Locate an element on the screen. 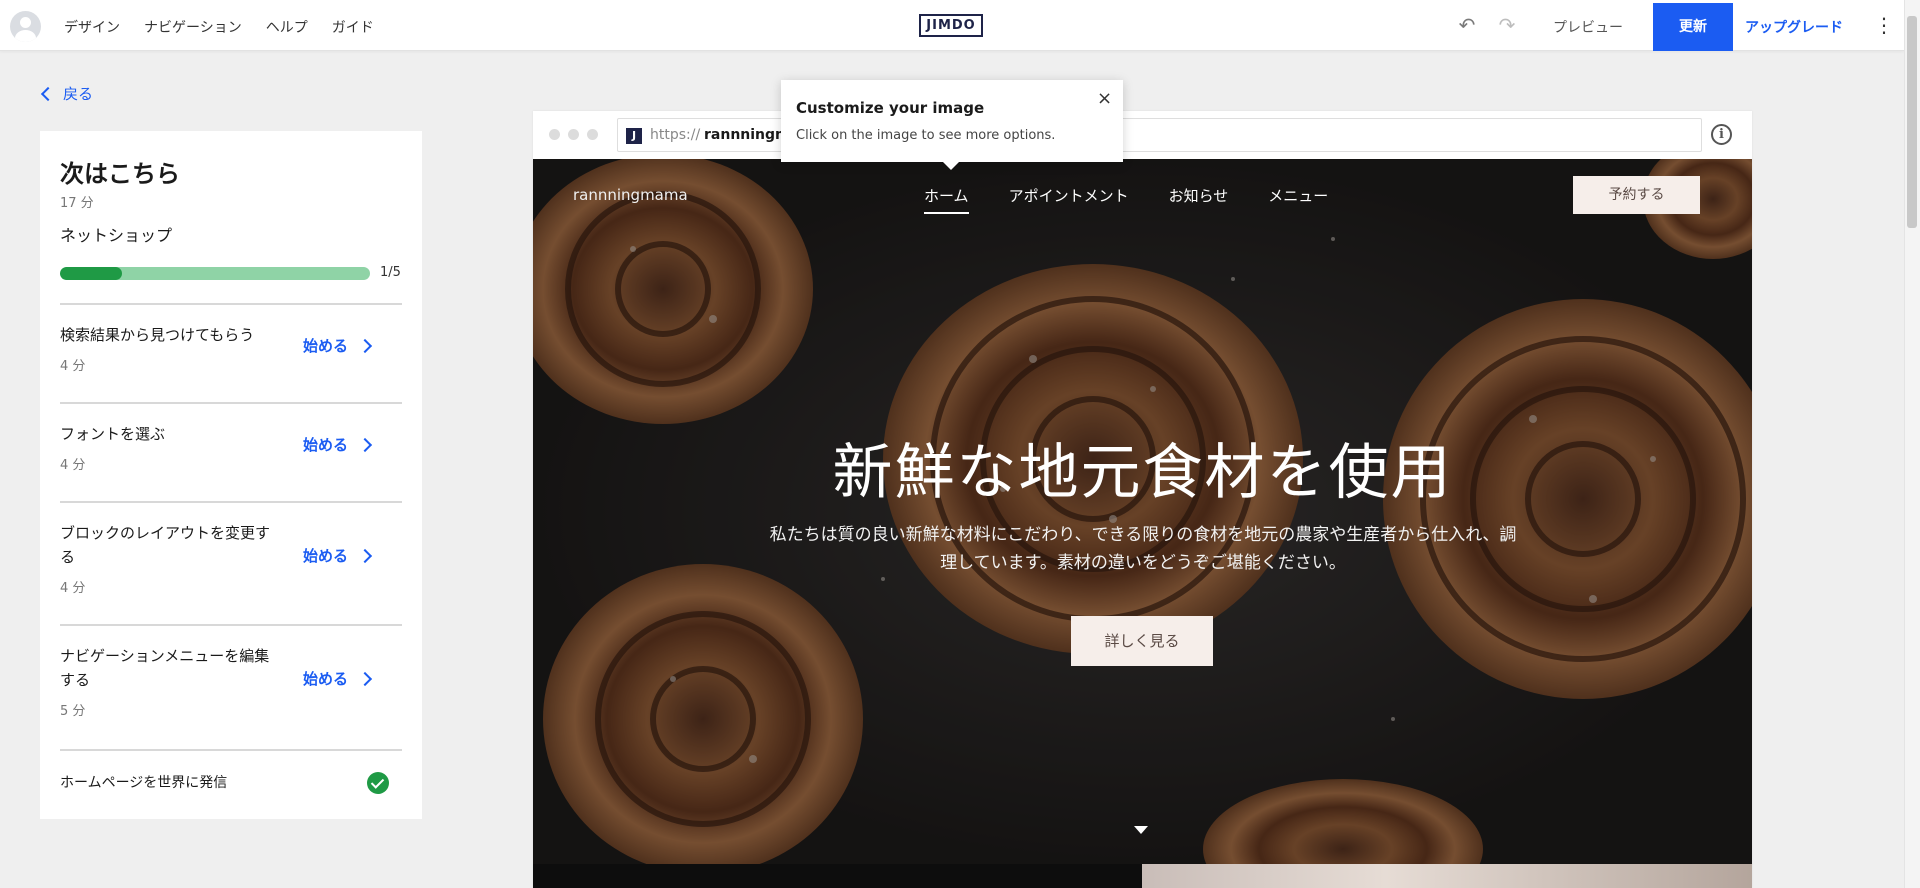 This screenshot has height=888, width=1920. divider is located at coordinates (231, 750).